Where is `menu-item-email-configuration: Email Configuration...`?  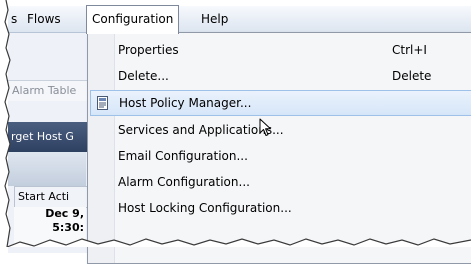
menu-item-email-configuration: Email Configuration... is located at coordinates (279, 156).